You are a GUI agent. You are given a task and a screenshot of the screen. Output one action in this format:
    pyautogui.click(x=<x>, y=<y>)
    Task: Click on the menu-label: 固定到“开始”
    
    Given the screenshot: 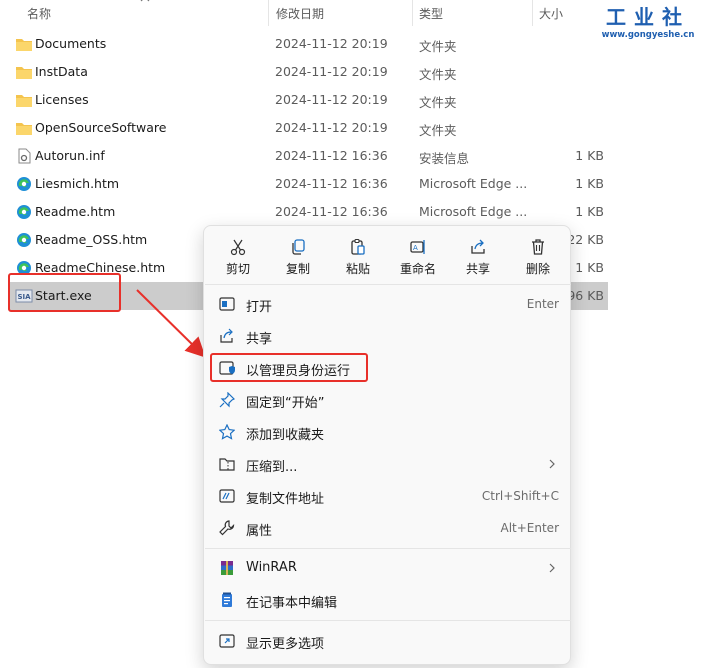 What is the action you would take?
    pyautogui.click(x=285, y=403)
    